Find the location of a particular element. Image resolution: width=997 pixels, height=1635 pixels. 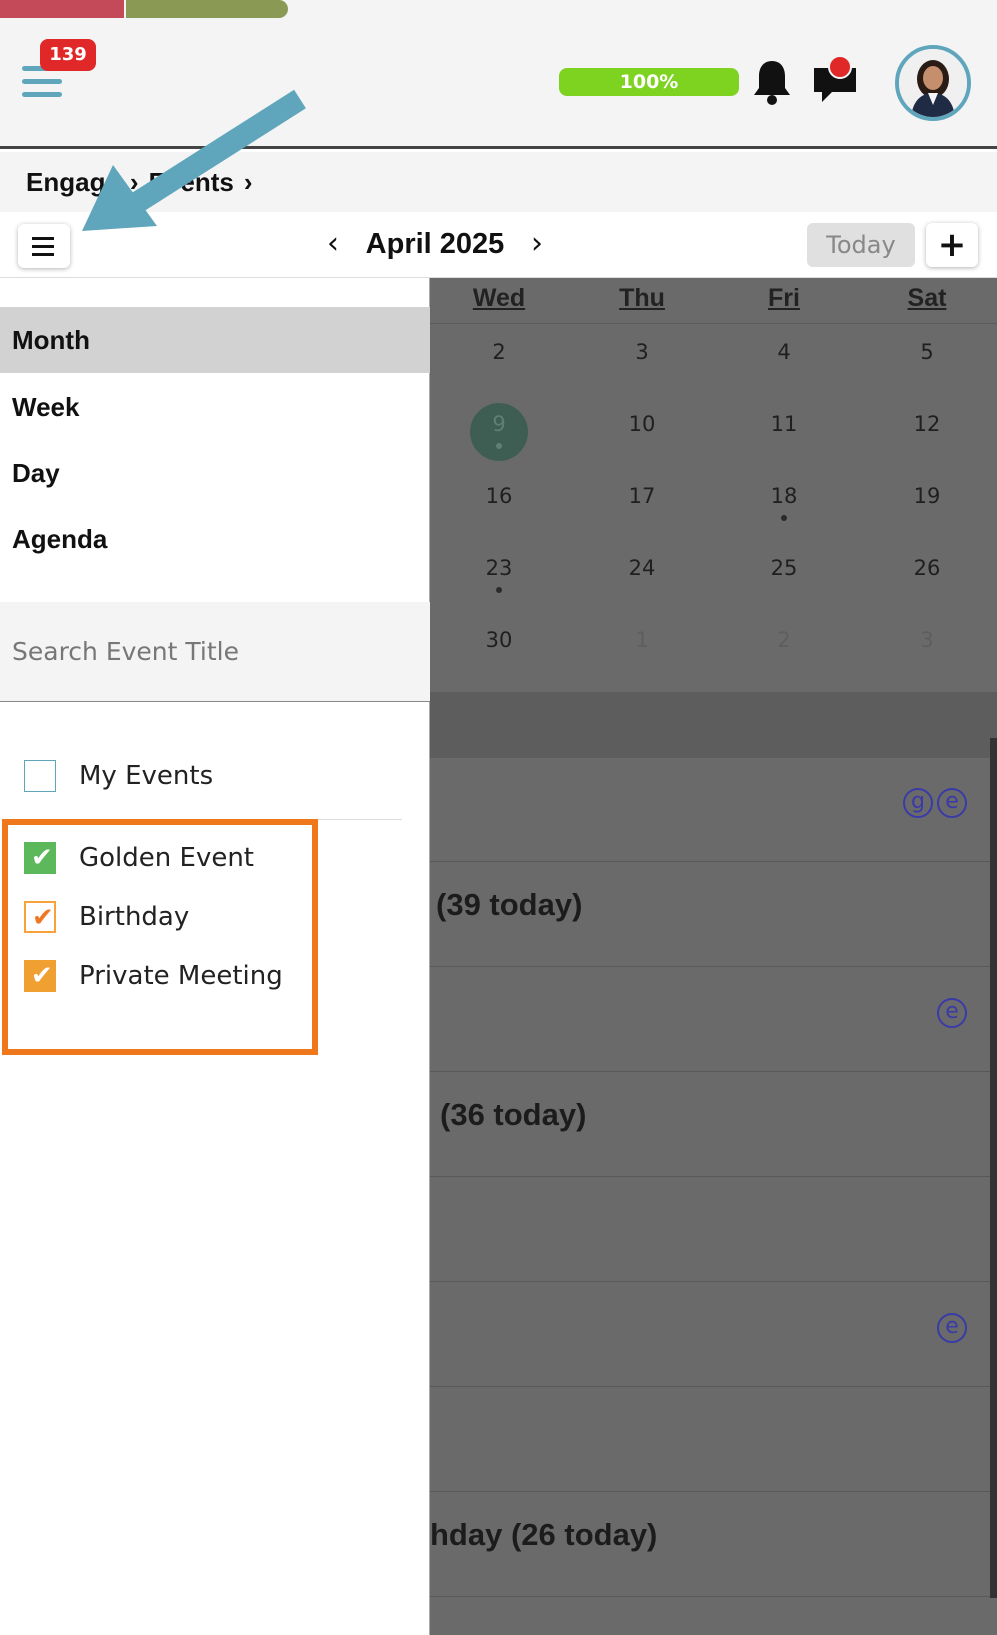

calendar-sidebar-toggle-button is located at coordinates (44, 246).